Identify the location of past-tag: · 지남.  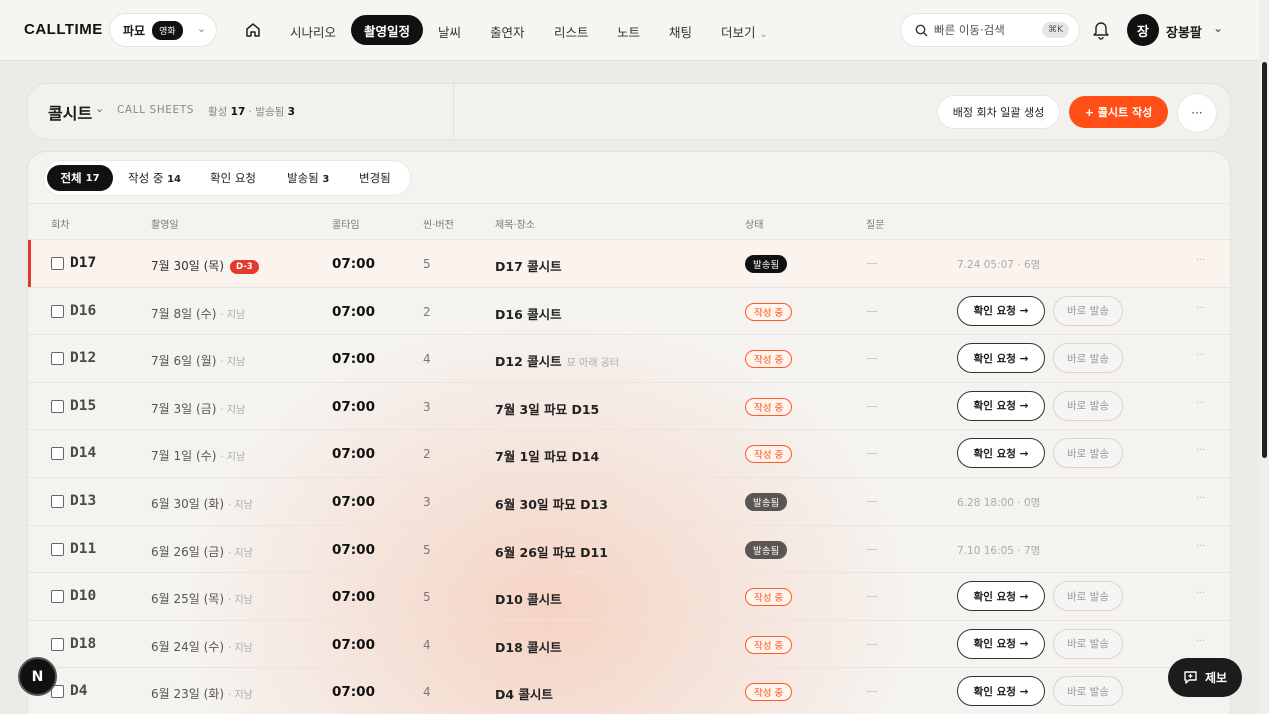
(233, 410).